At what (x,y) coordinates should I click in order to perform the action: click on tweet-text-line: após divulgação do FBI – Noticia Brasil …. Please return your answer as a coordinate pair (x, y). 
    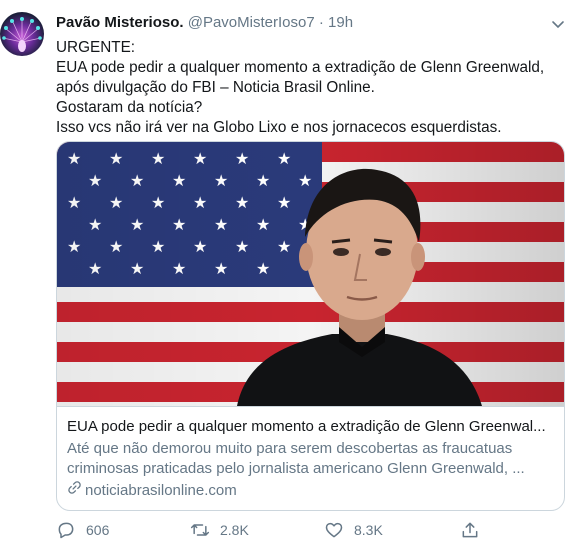
    Looking at the image, I should click on (215, 87).